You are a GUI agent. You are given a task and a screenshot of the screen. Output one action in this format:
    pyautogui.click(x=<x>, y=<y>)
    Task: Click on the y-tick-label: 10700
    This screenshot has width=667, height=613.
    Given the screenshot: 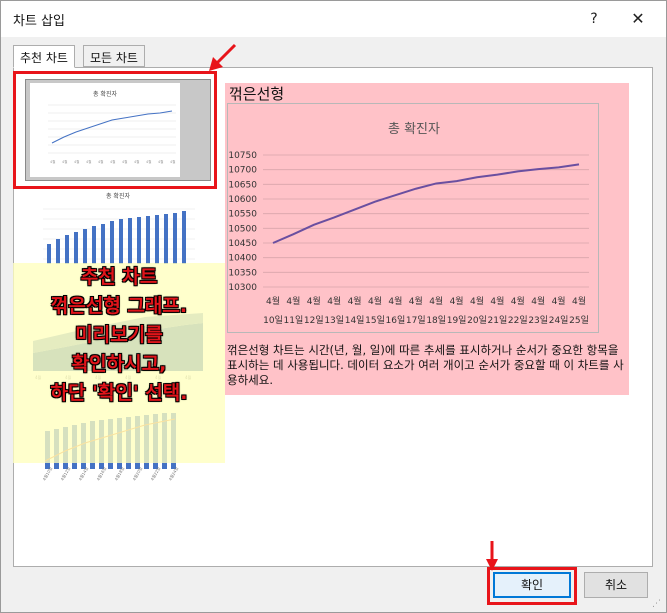 What is the action you would take?
    pyautogui.click(x=242, y=171)
    